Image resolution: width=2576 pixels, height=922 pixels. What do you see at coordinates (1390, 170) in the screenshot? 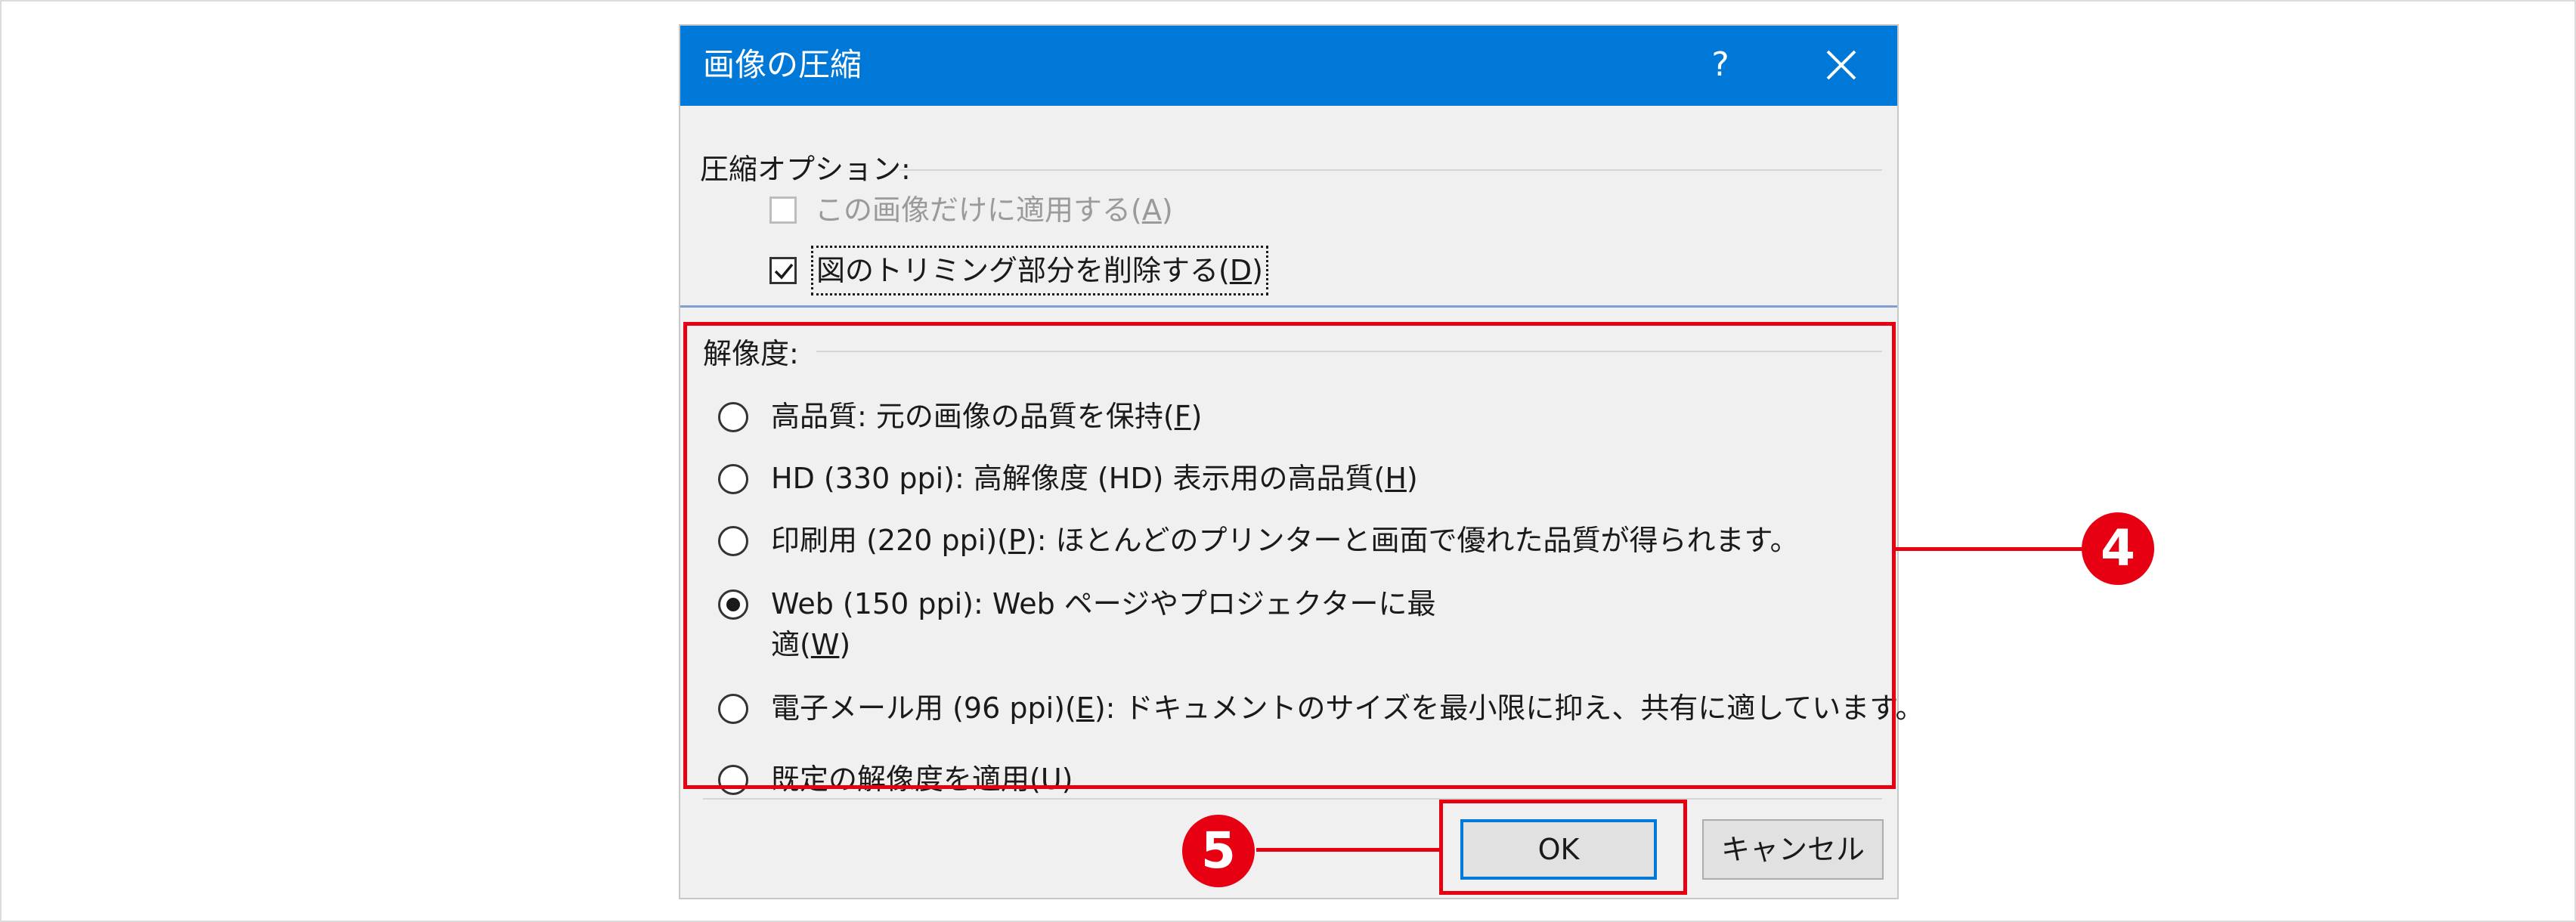
I see `compression-group-rule` at bounding box center [1390, 170].